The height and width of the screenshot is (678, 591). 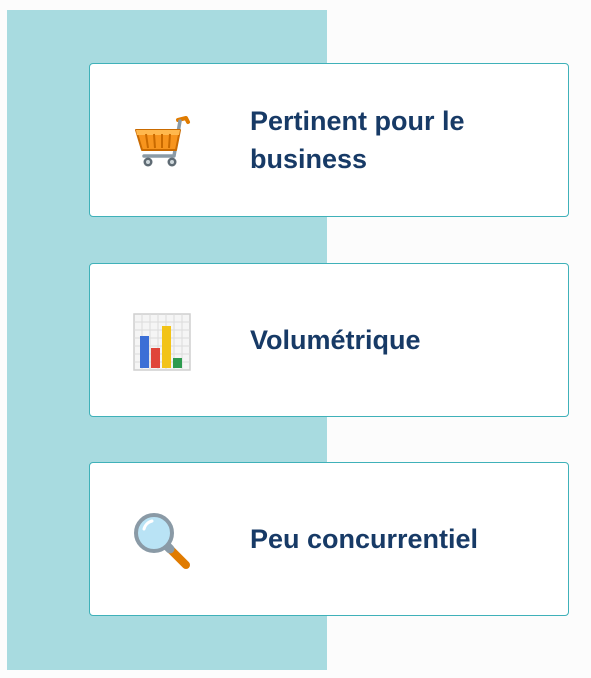 I want to click on shopping-cart-icon, so click(x=162, y=142).